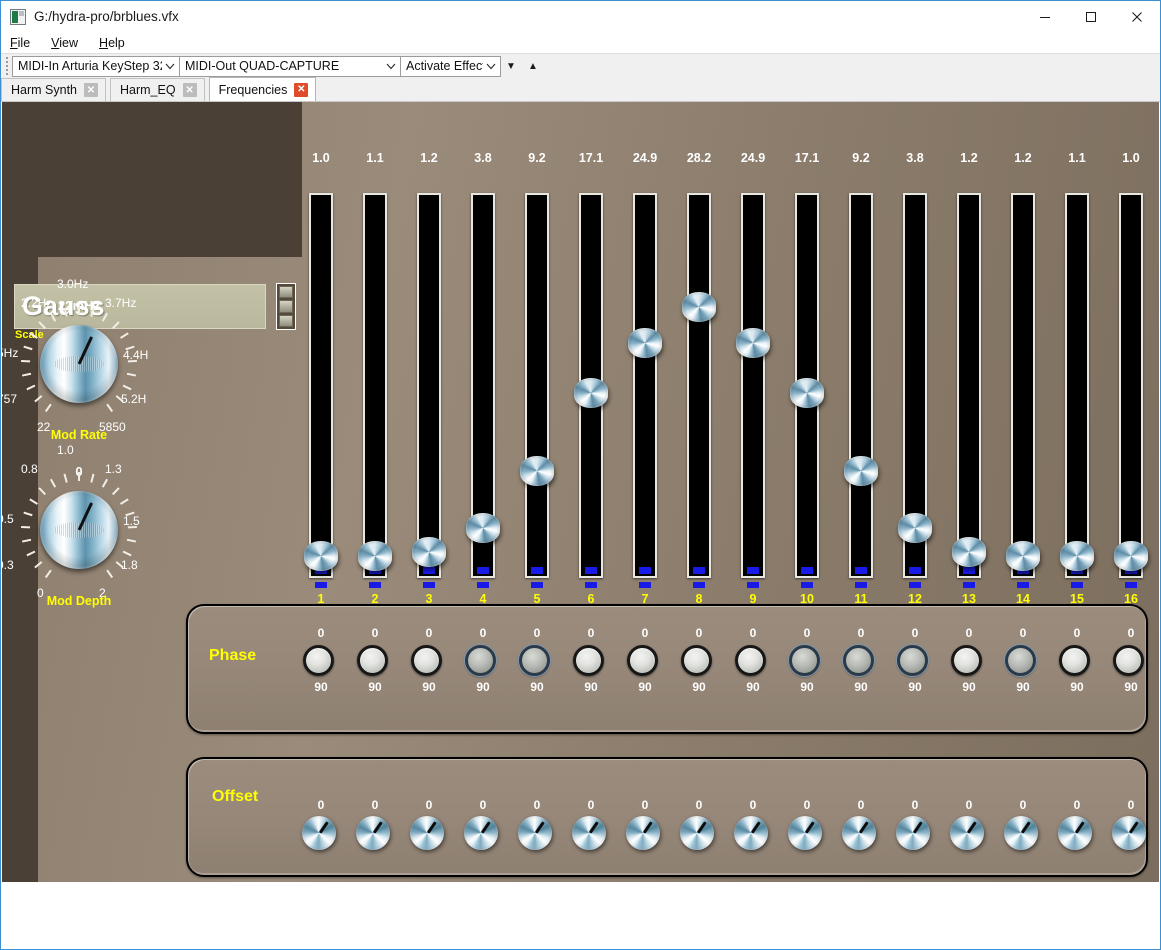 This screenshot has height=950, width=1161. Describe the element at coordinates (148, 90) in the screenshot. I see `tab-label: Harm_EQ` at that location.